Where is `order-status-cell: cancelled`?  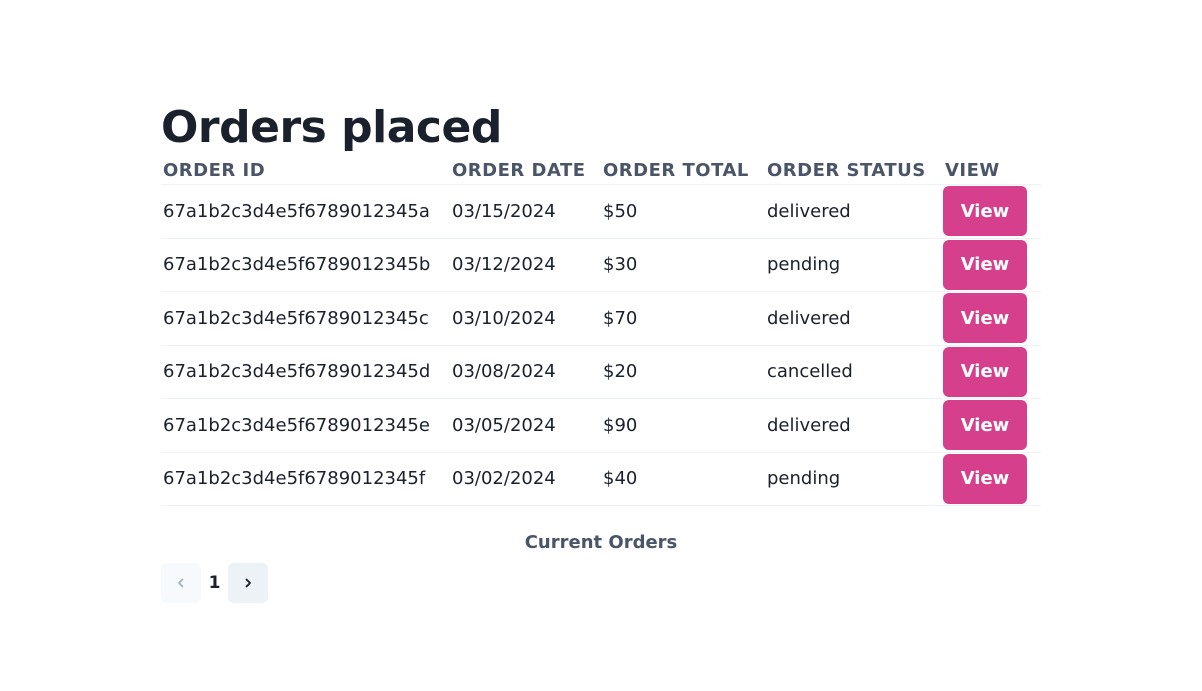 order-status-cell: cancelled is located at coordinates (854, 372).